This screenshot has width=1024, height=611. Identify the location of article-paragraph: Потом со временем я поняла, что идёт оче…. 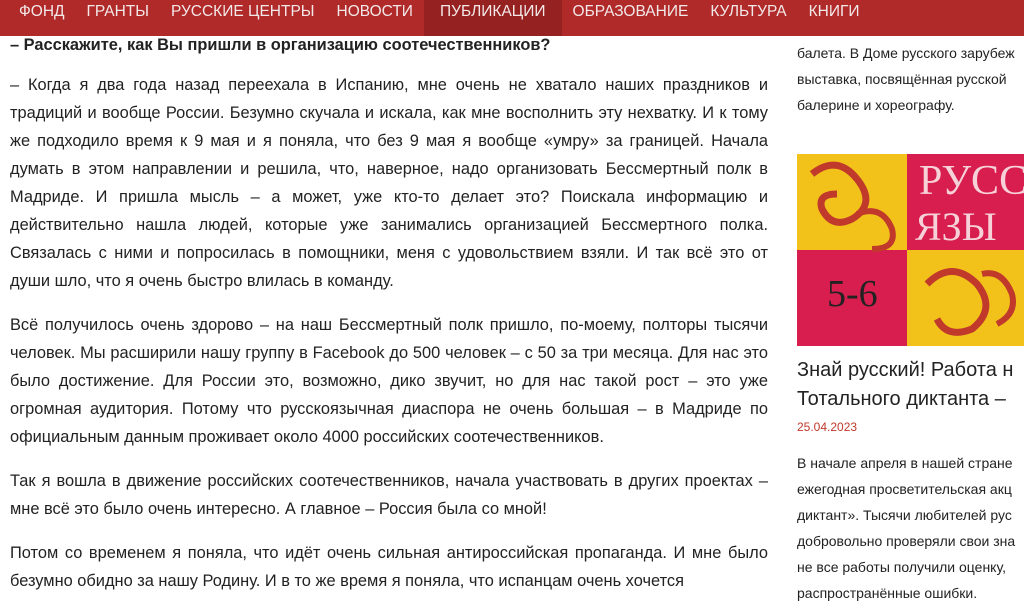
(389, 567).